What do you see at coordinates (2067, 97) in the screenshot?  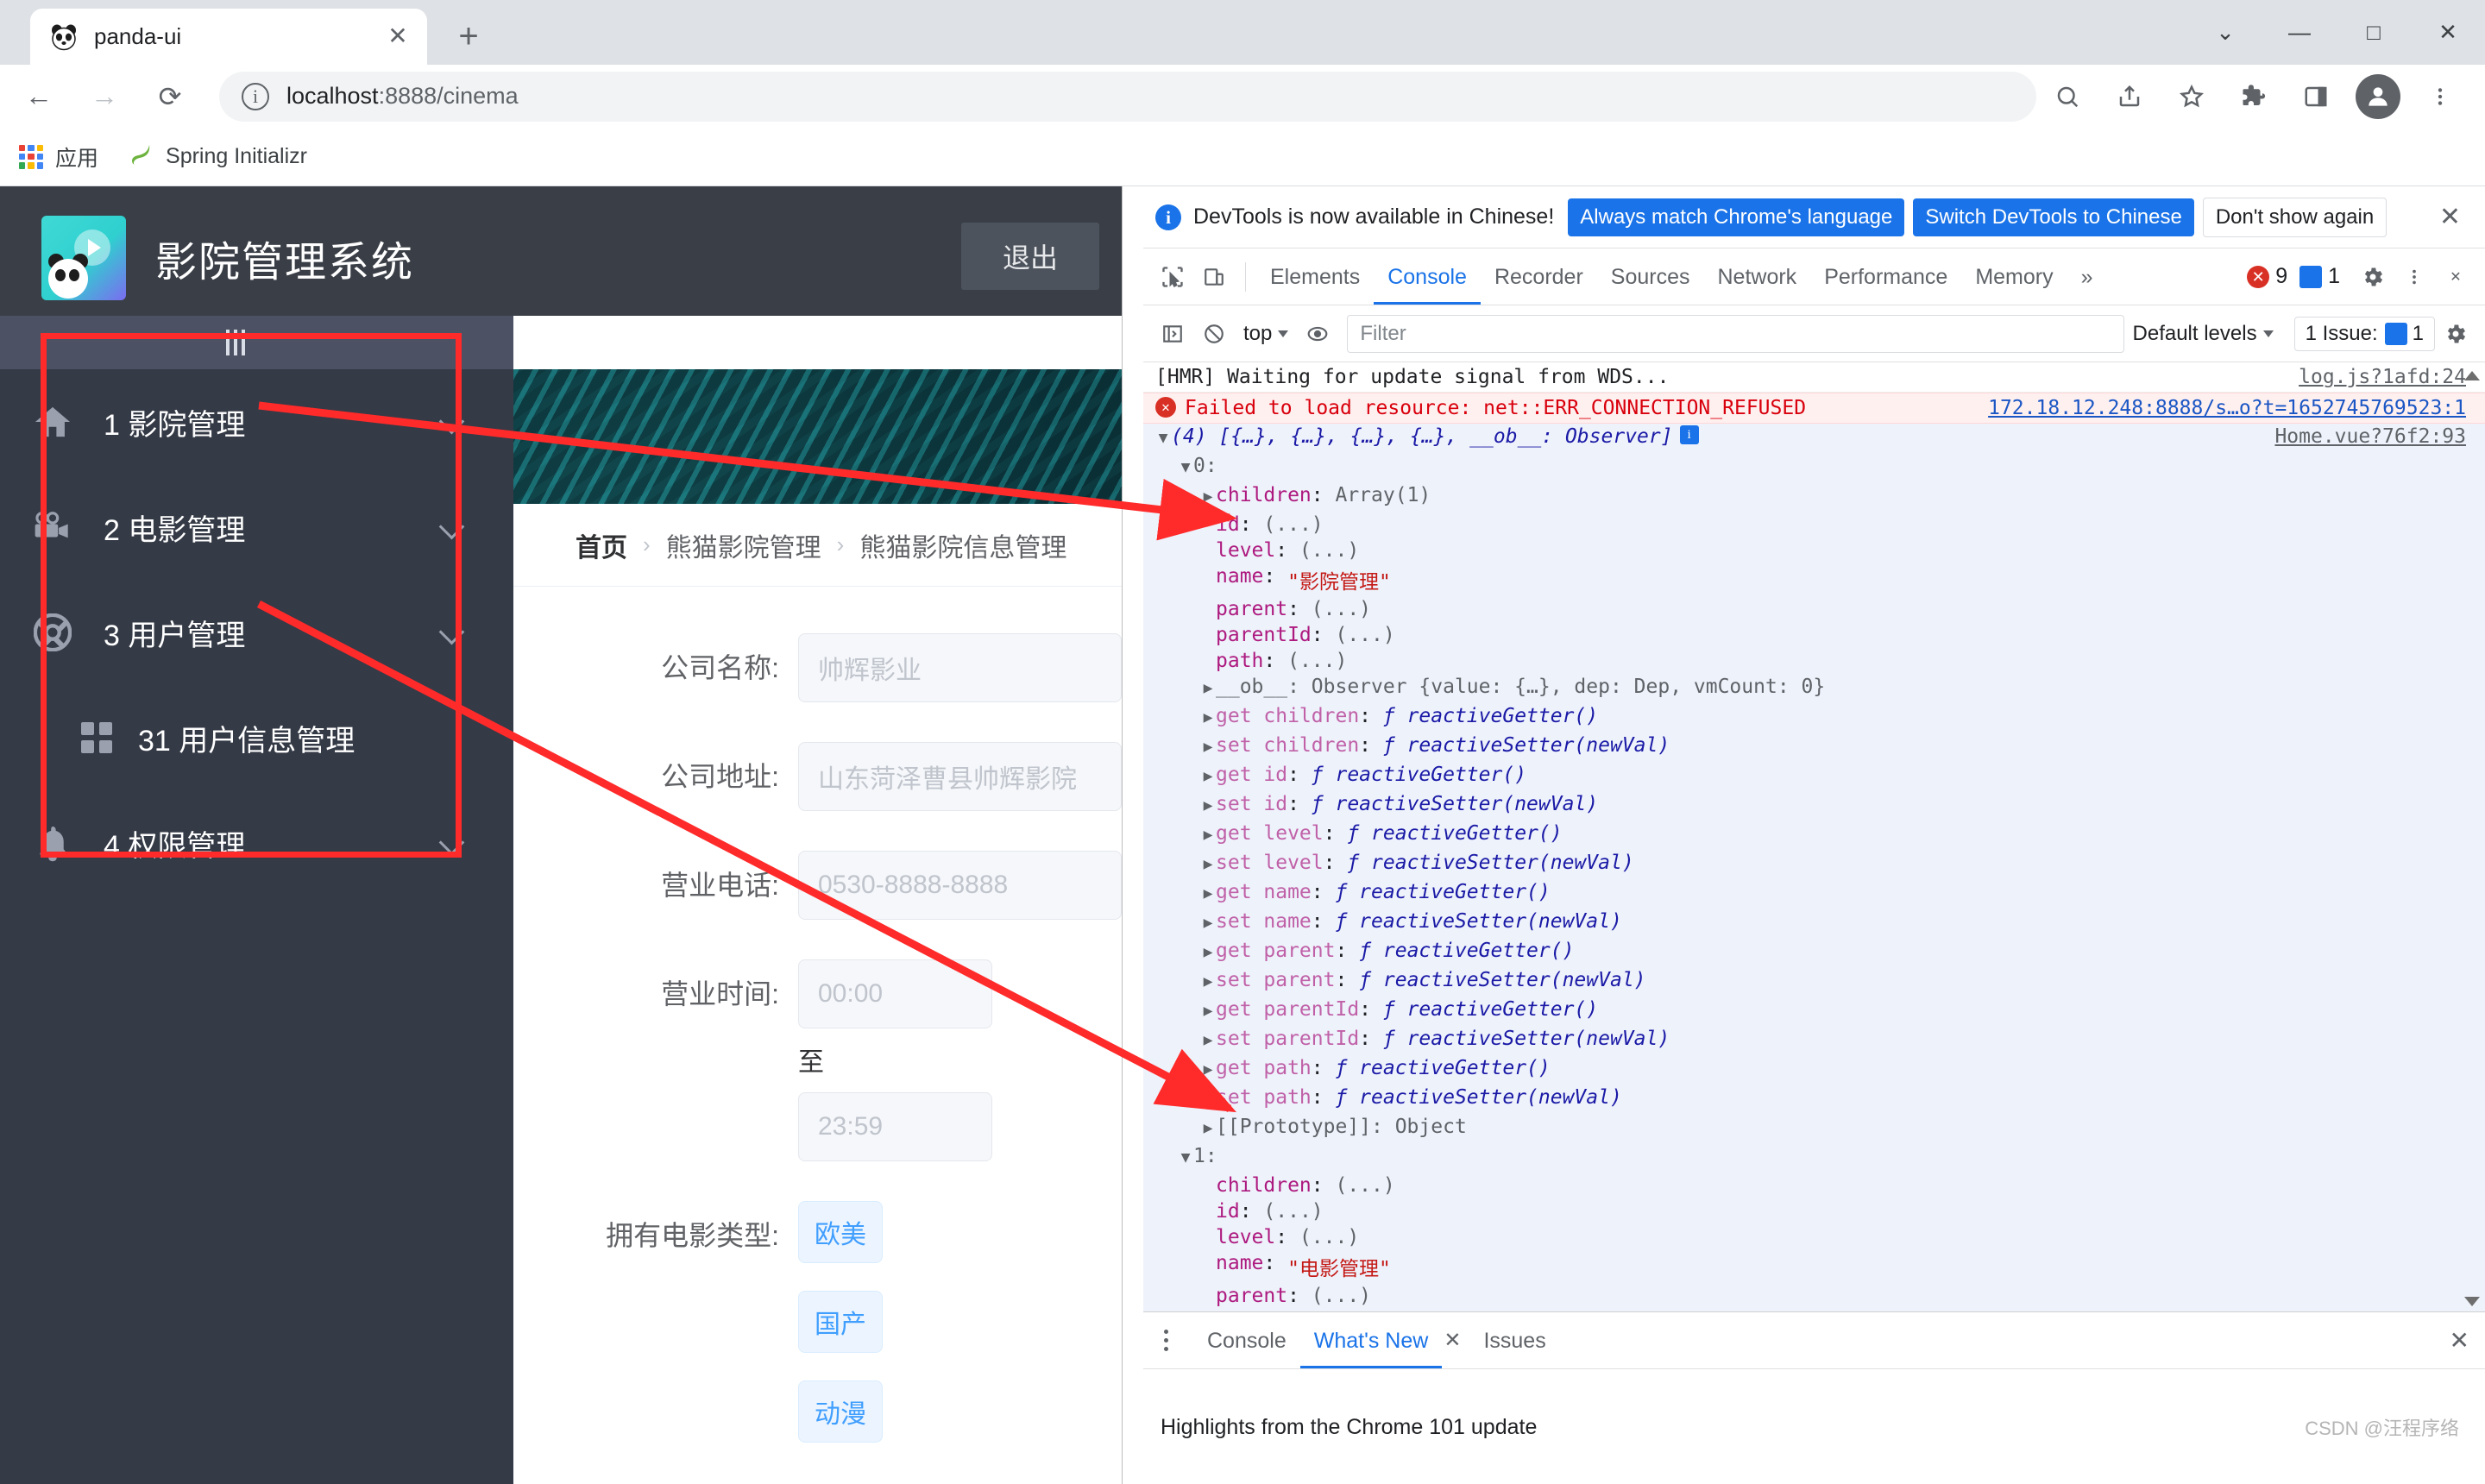 I see `zoom-icon` at bounding box center [2067, 97].